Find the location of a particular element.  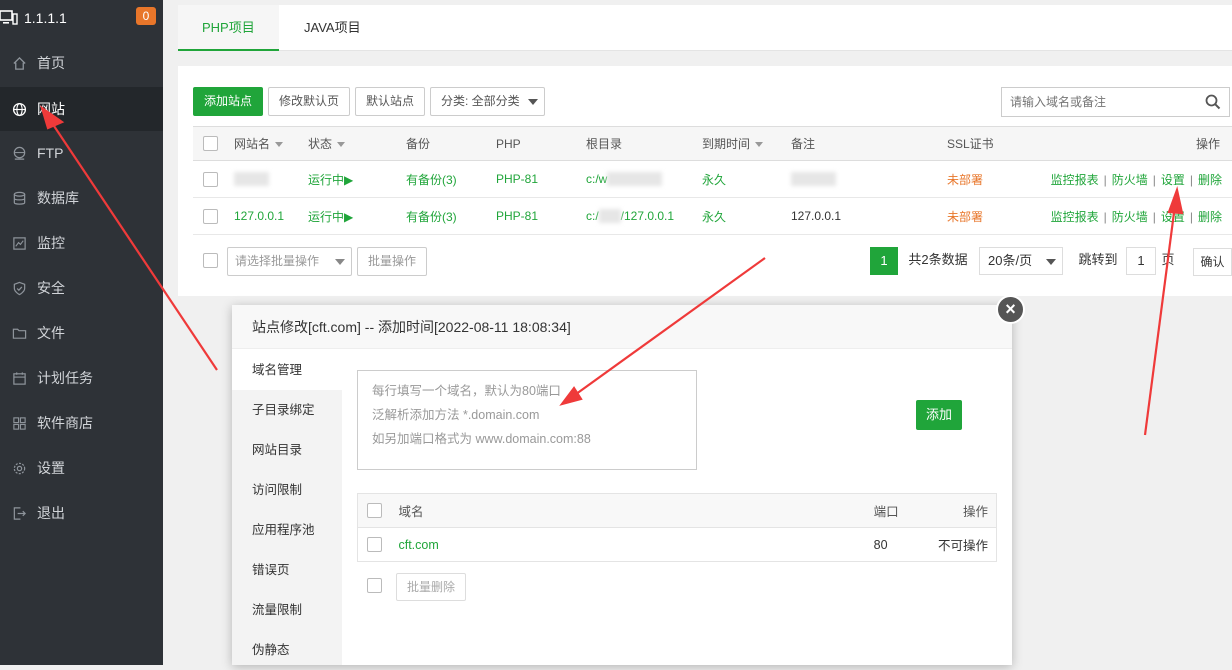

site-name-cell is located at coordinates (271, 179).